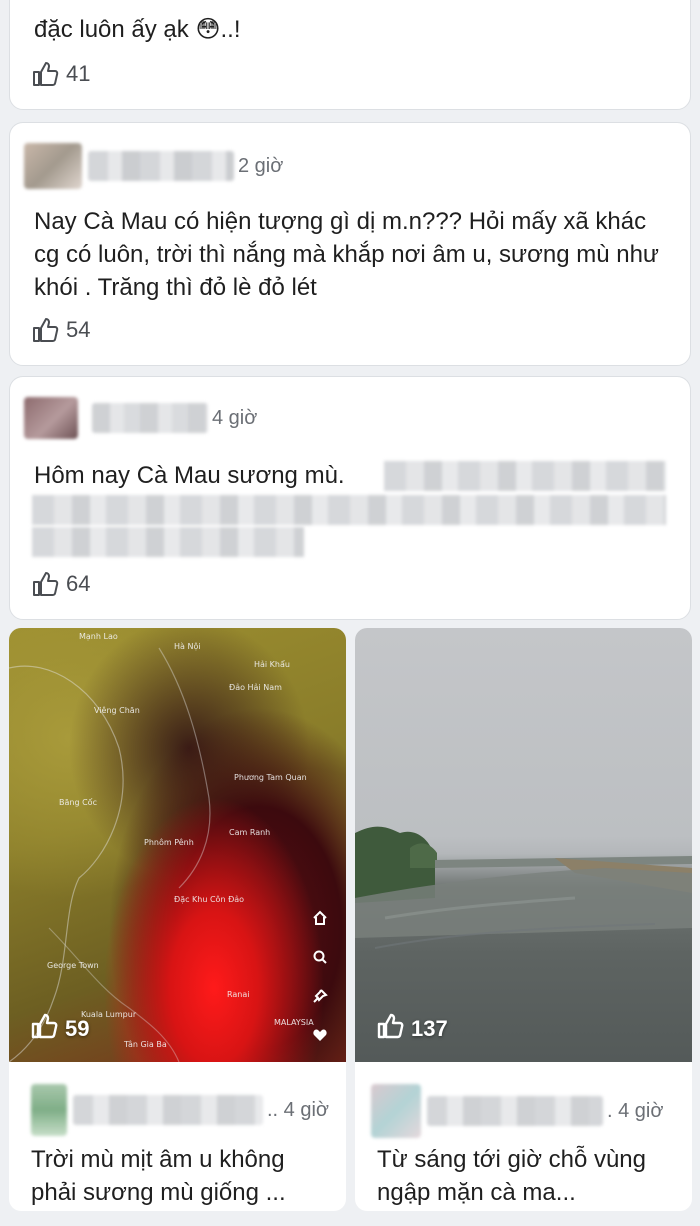  I want to click on like-count: 137, so click(429, 1028).